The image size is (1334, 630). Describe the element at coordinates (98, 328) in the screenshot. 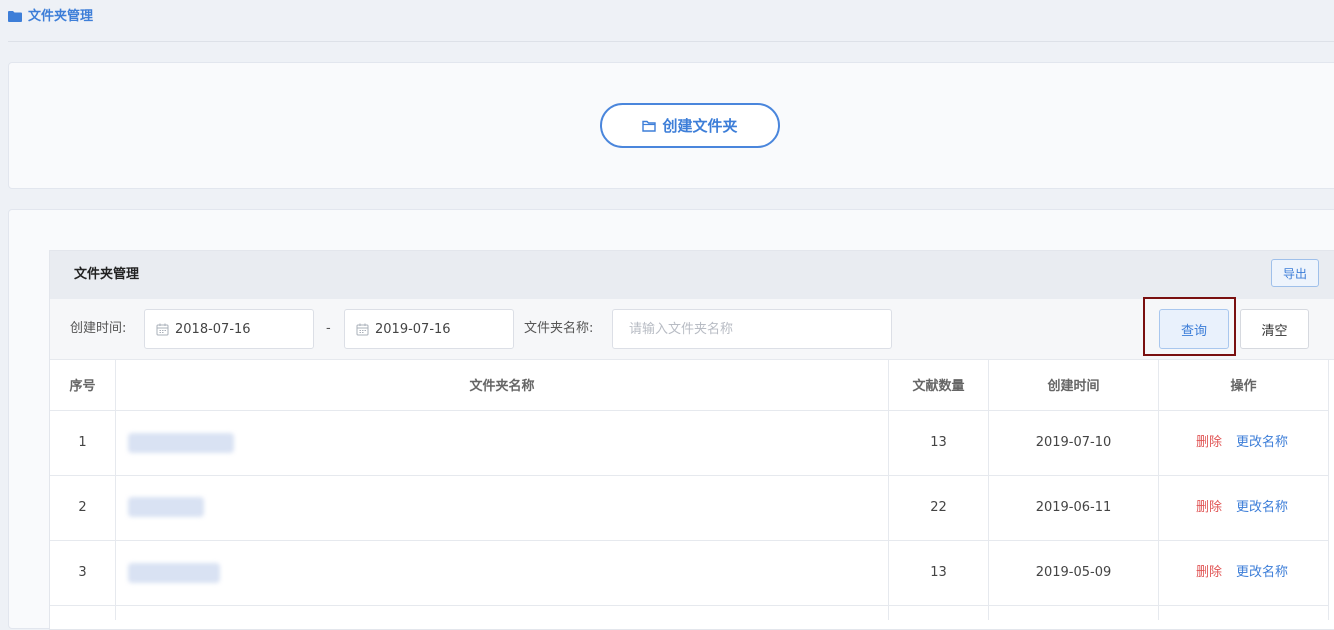

I see `created-time-label: 创建时间:` at that location.